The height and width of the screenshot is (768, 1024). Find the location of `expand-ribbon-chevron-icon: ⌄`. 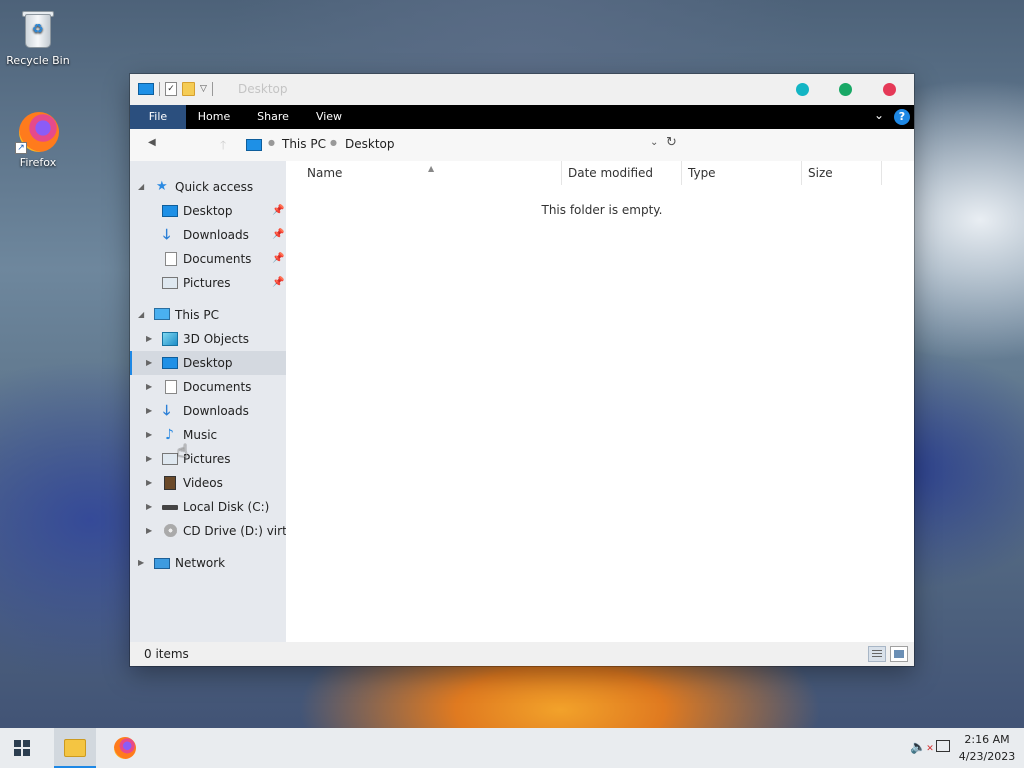

expand-ribbon-chevron-icon: ⌄ is located at coordinates (879, 115).